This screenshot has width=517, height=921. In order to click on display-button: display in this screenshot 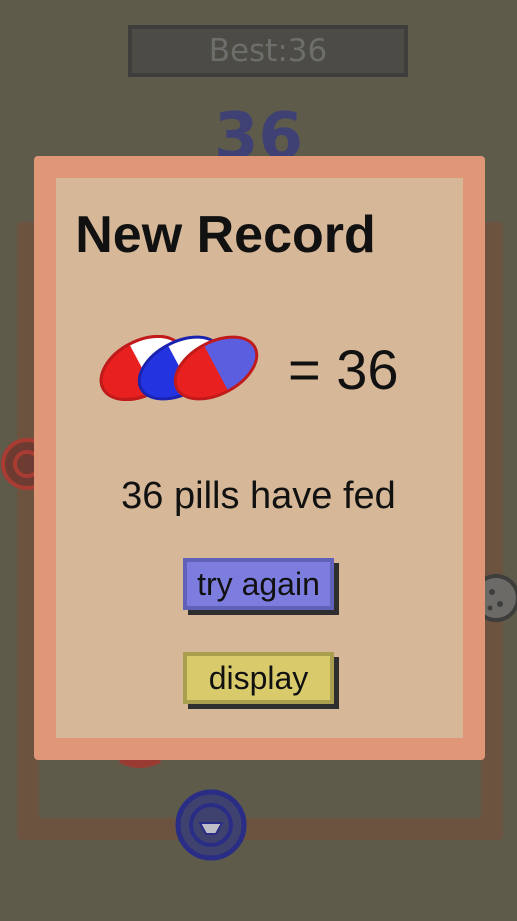, I will do `click(258, 678)`.